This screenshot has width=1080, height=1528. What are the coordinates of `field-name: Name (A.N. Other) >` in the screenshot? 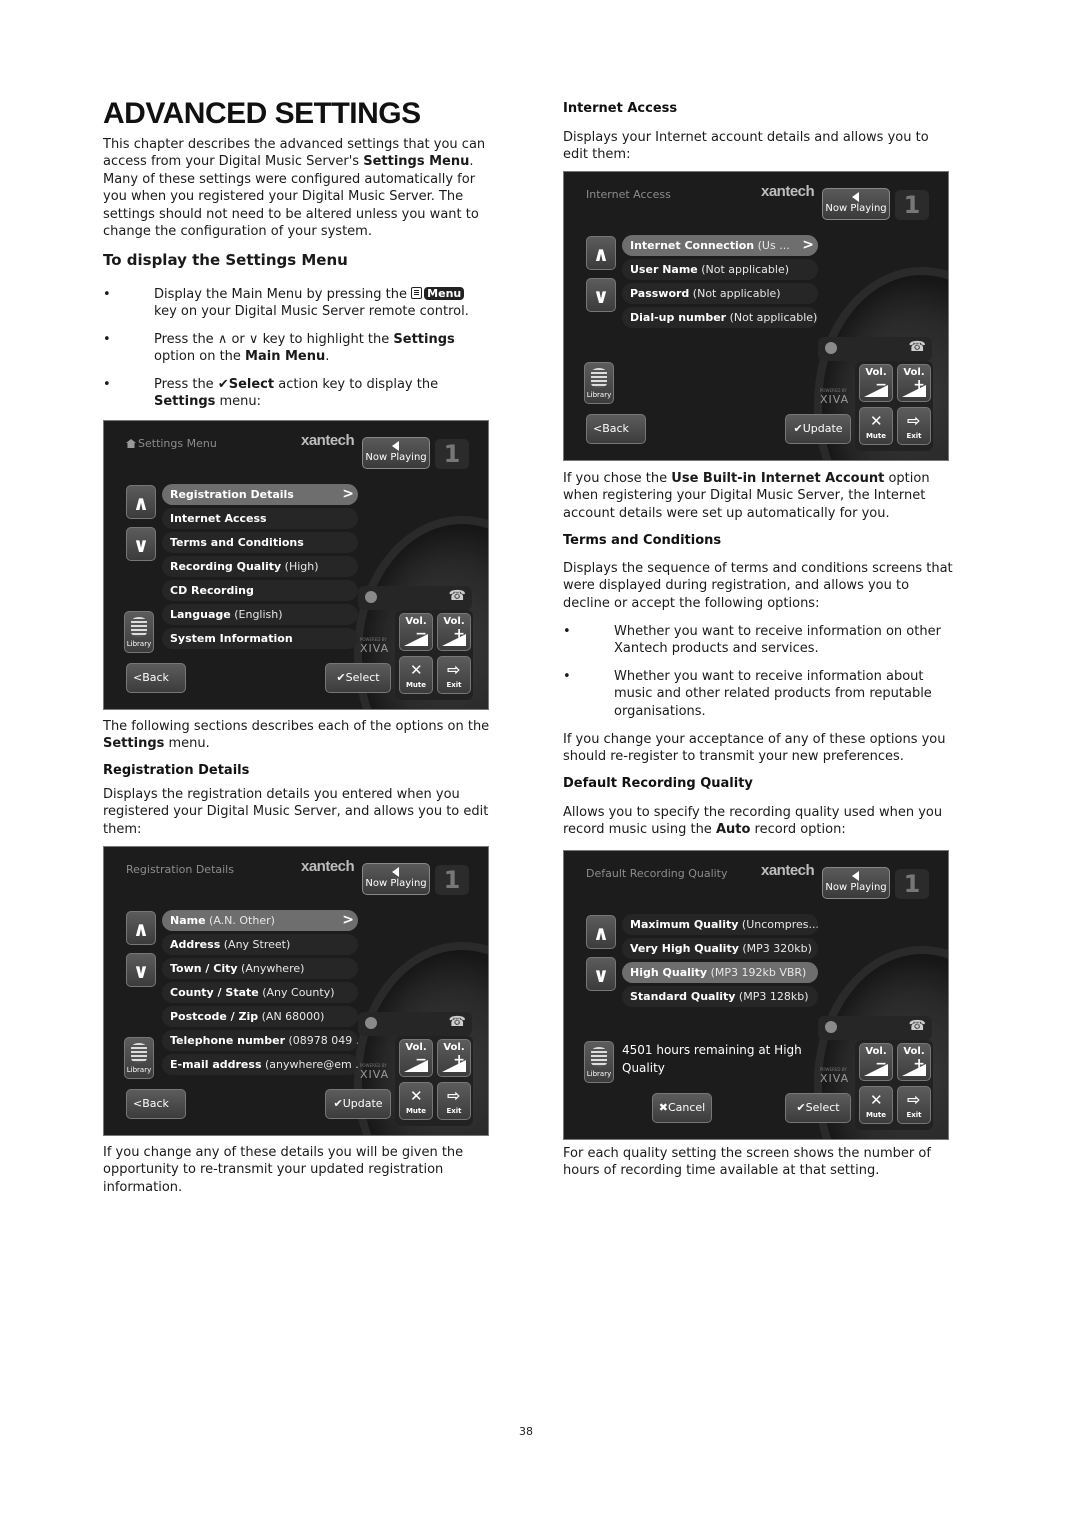 It's located at (260, 920).